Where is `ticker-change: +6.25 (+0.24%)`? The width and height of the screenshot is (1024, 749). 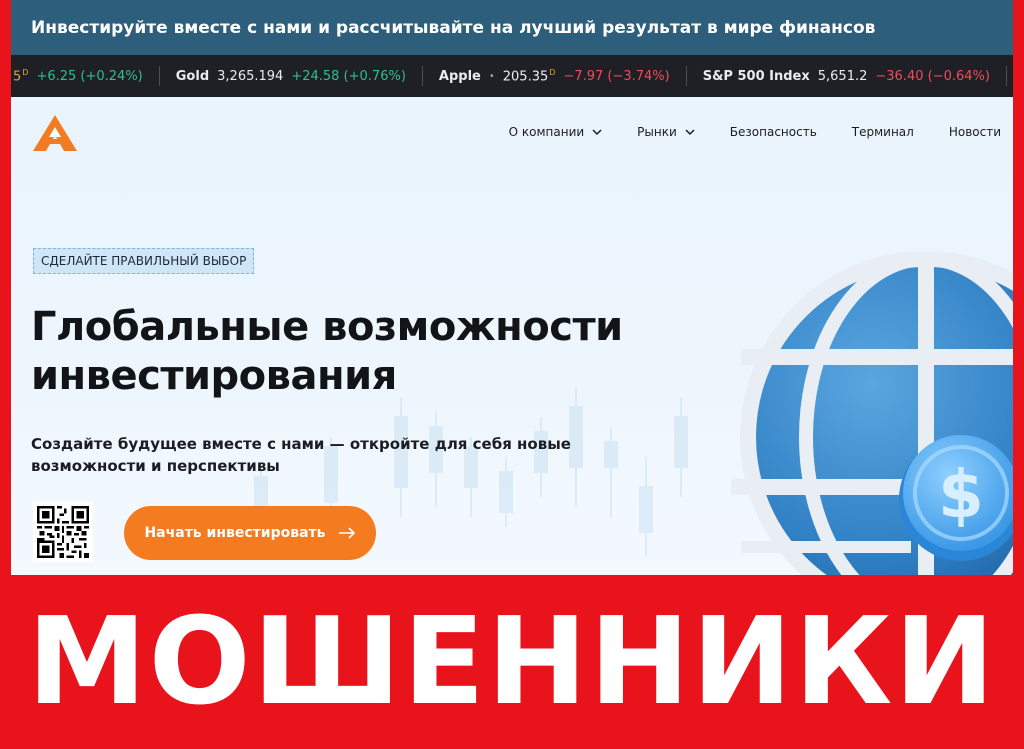 ticker-change: +6.25 (+0.24%) is located at coordinates (89, 76).